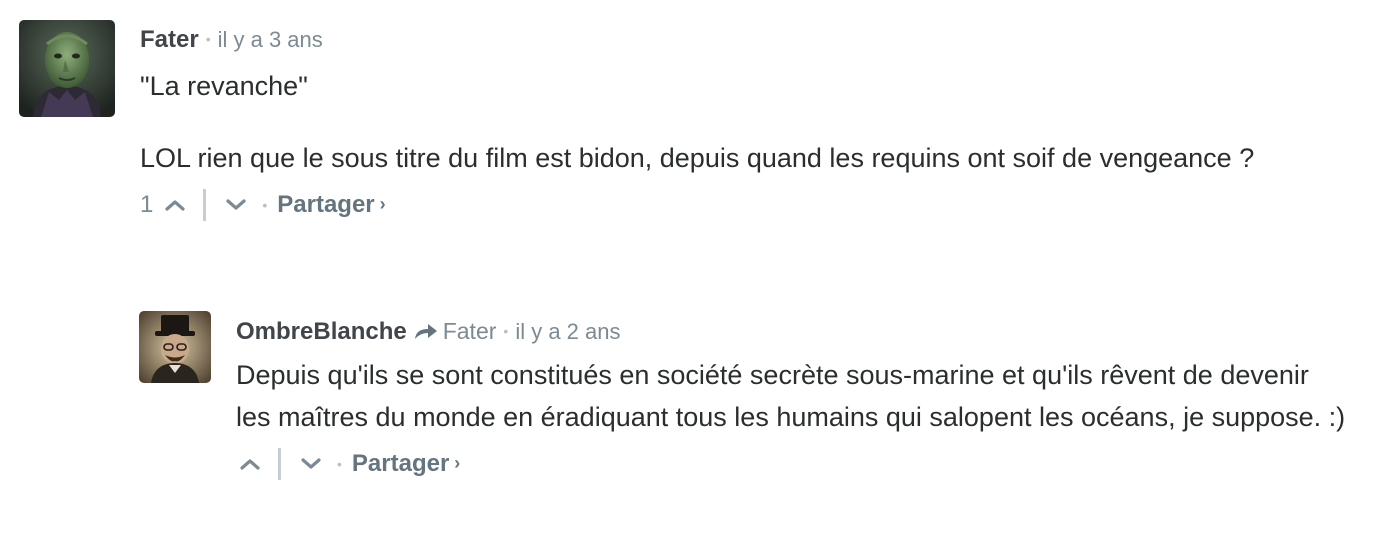 This screenshot has width=1378, height=550. What do you see at coordinates (567, 332) in the screenshot?
I see `timestamp: il y a 2 ans` at bounding box center [567, 332].